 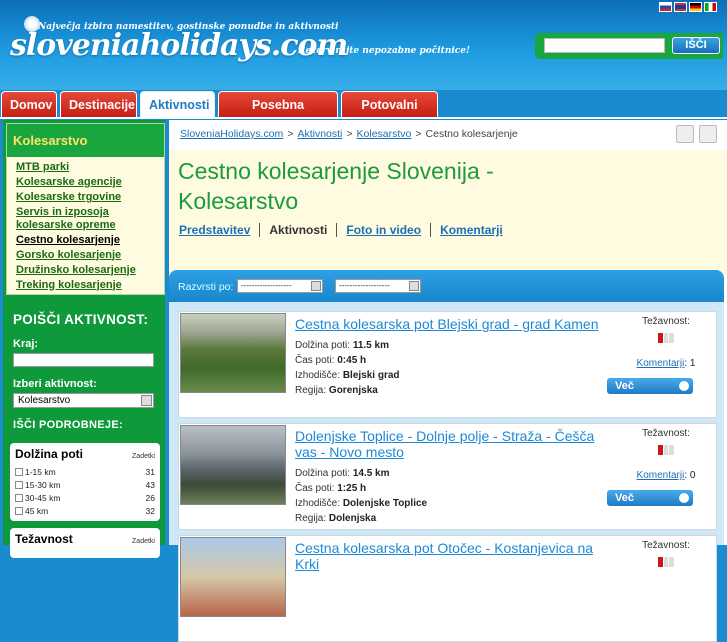 I want to click on category-link: MTB parki, so click(x=42, y=167).